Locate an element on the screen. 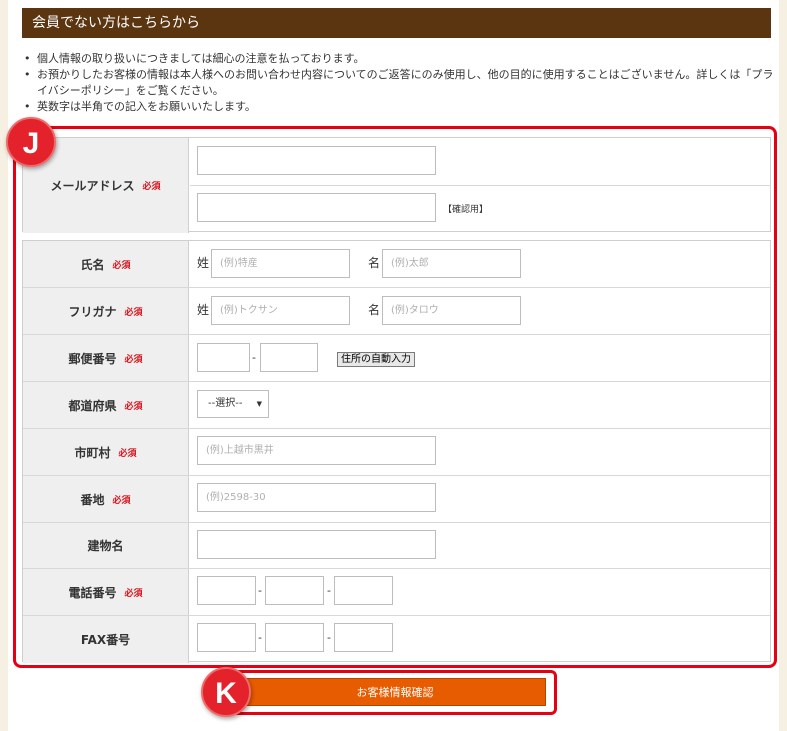 Image resolution: width=787 pixels, height=731 pixels. section-title: 会員でない方はこちらから is located at coordinates (396, 23).